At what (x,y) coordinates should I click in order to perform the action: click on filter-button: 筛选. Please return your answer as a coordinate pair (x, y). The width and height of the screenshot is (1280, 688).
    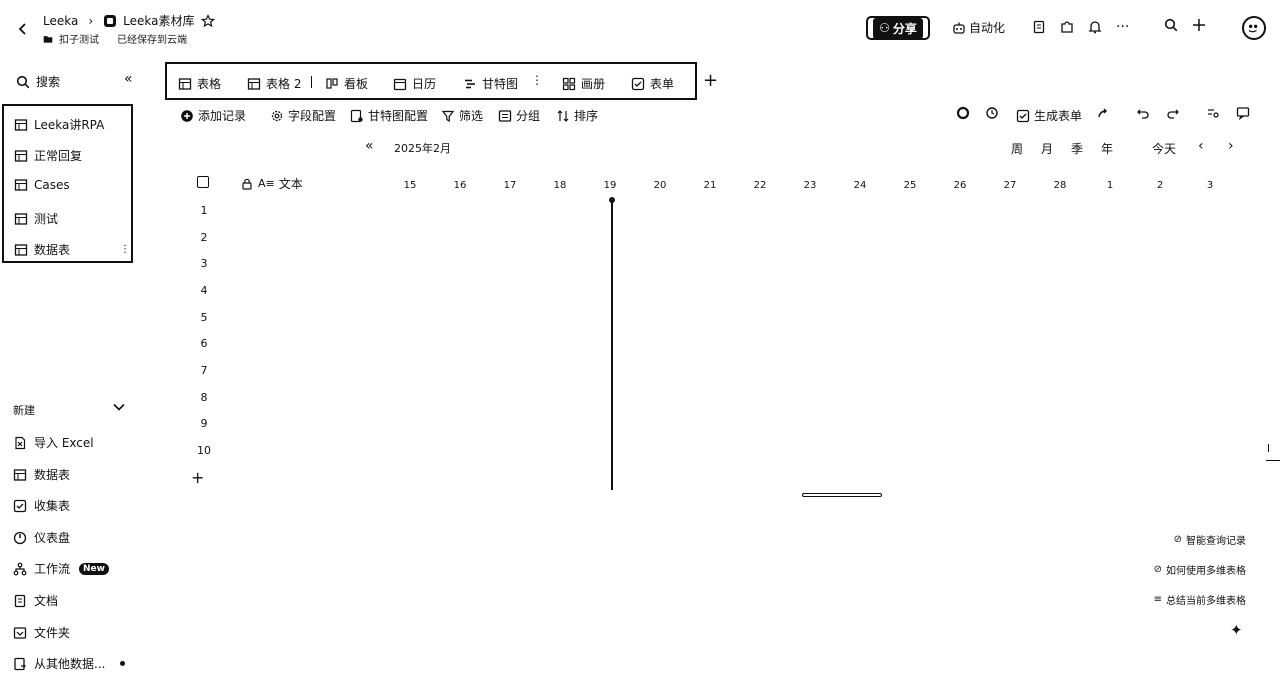
    Looking at the image, I should click on (462, 115).